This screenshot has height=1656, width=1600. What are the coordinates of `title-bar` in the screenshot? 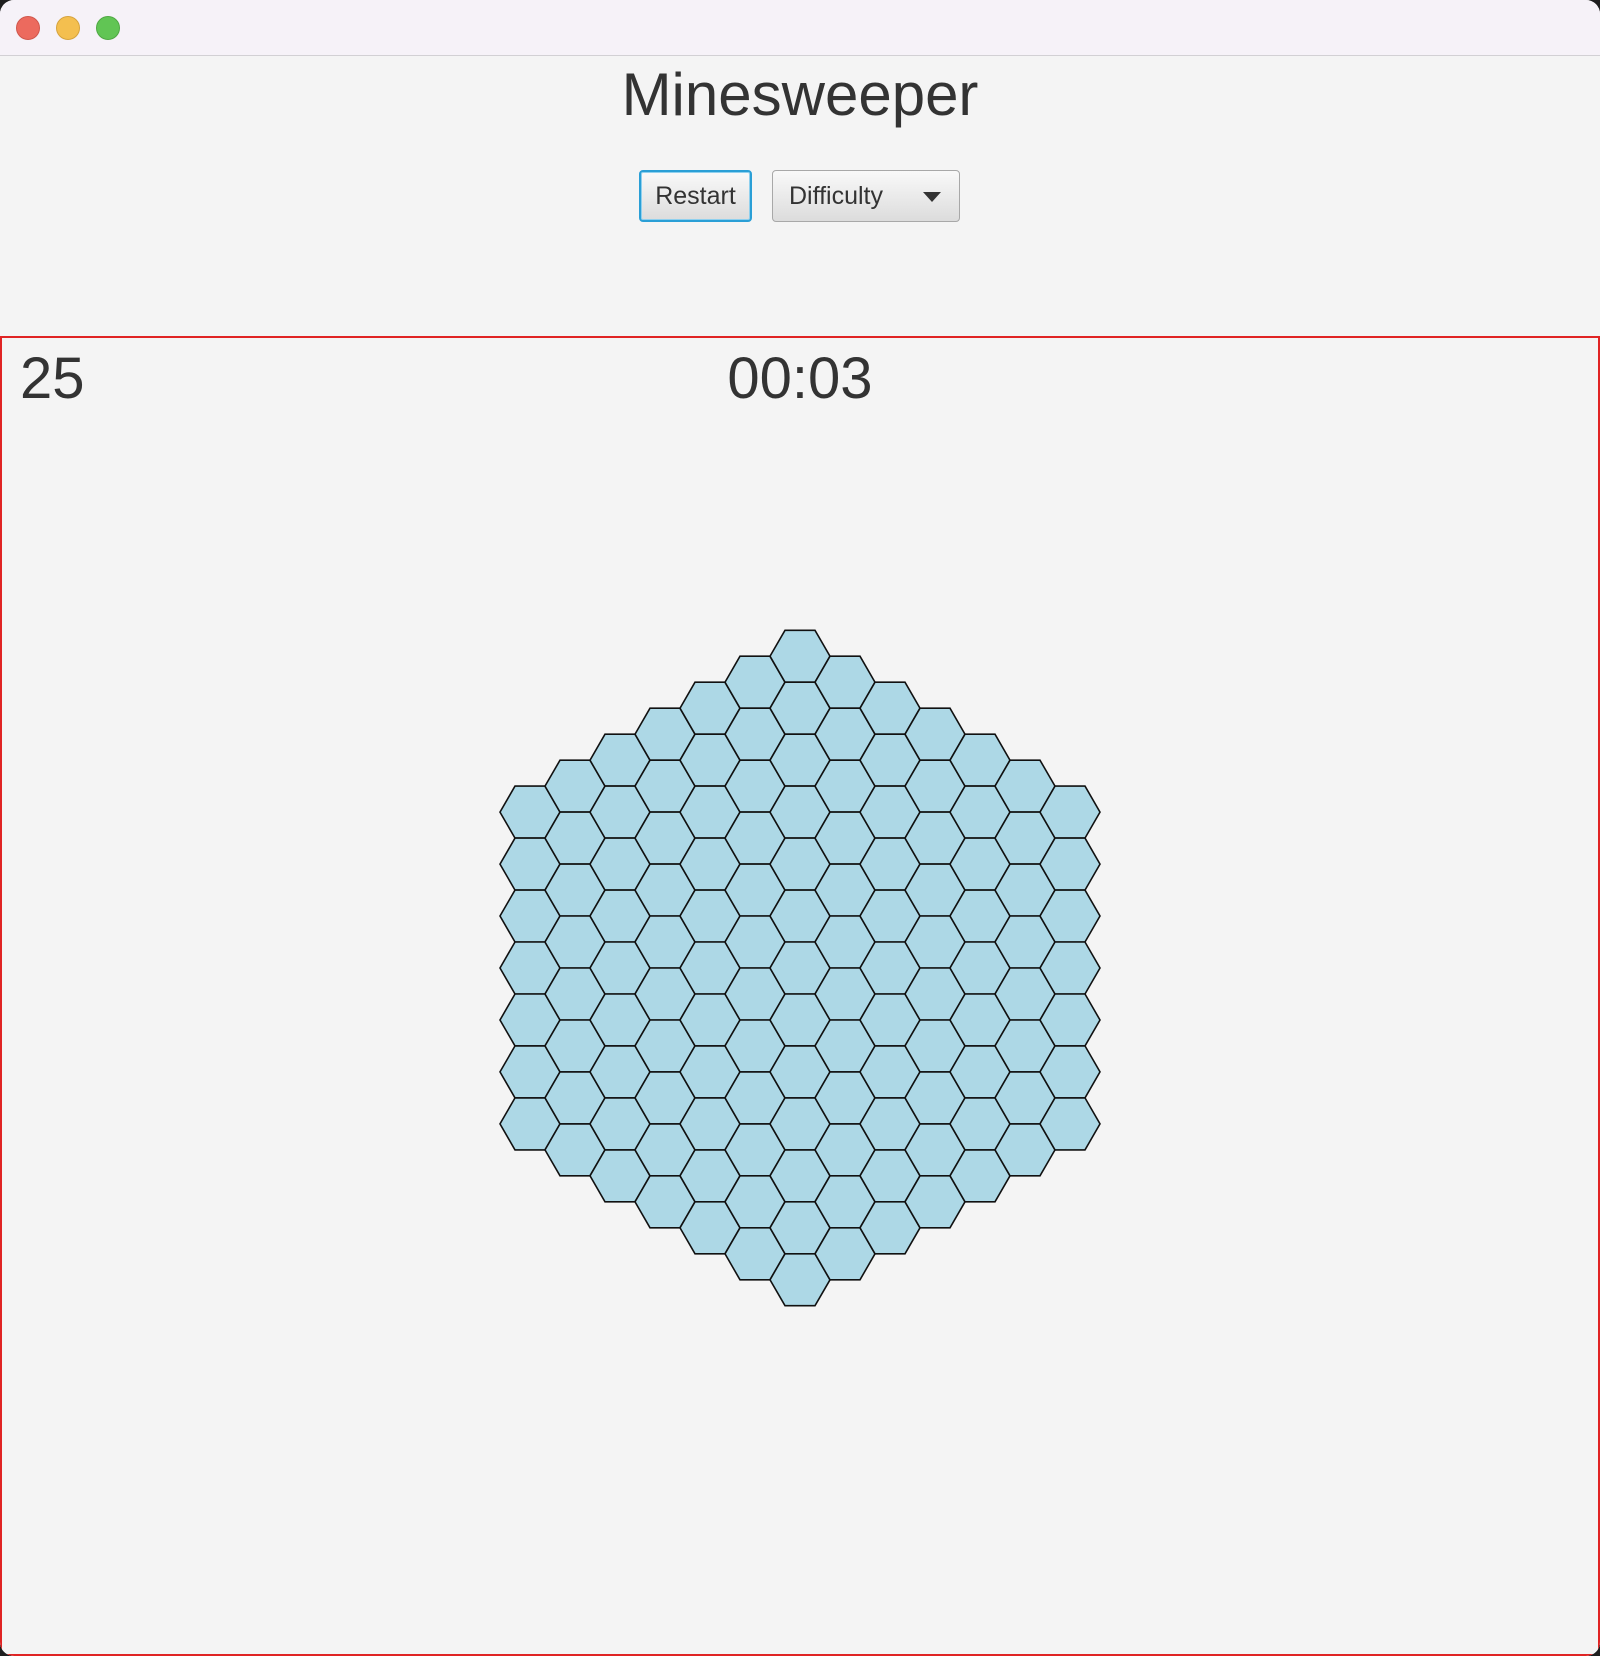 It's located at (800, 28).